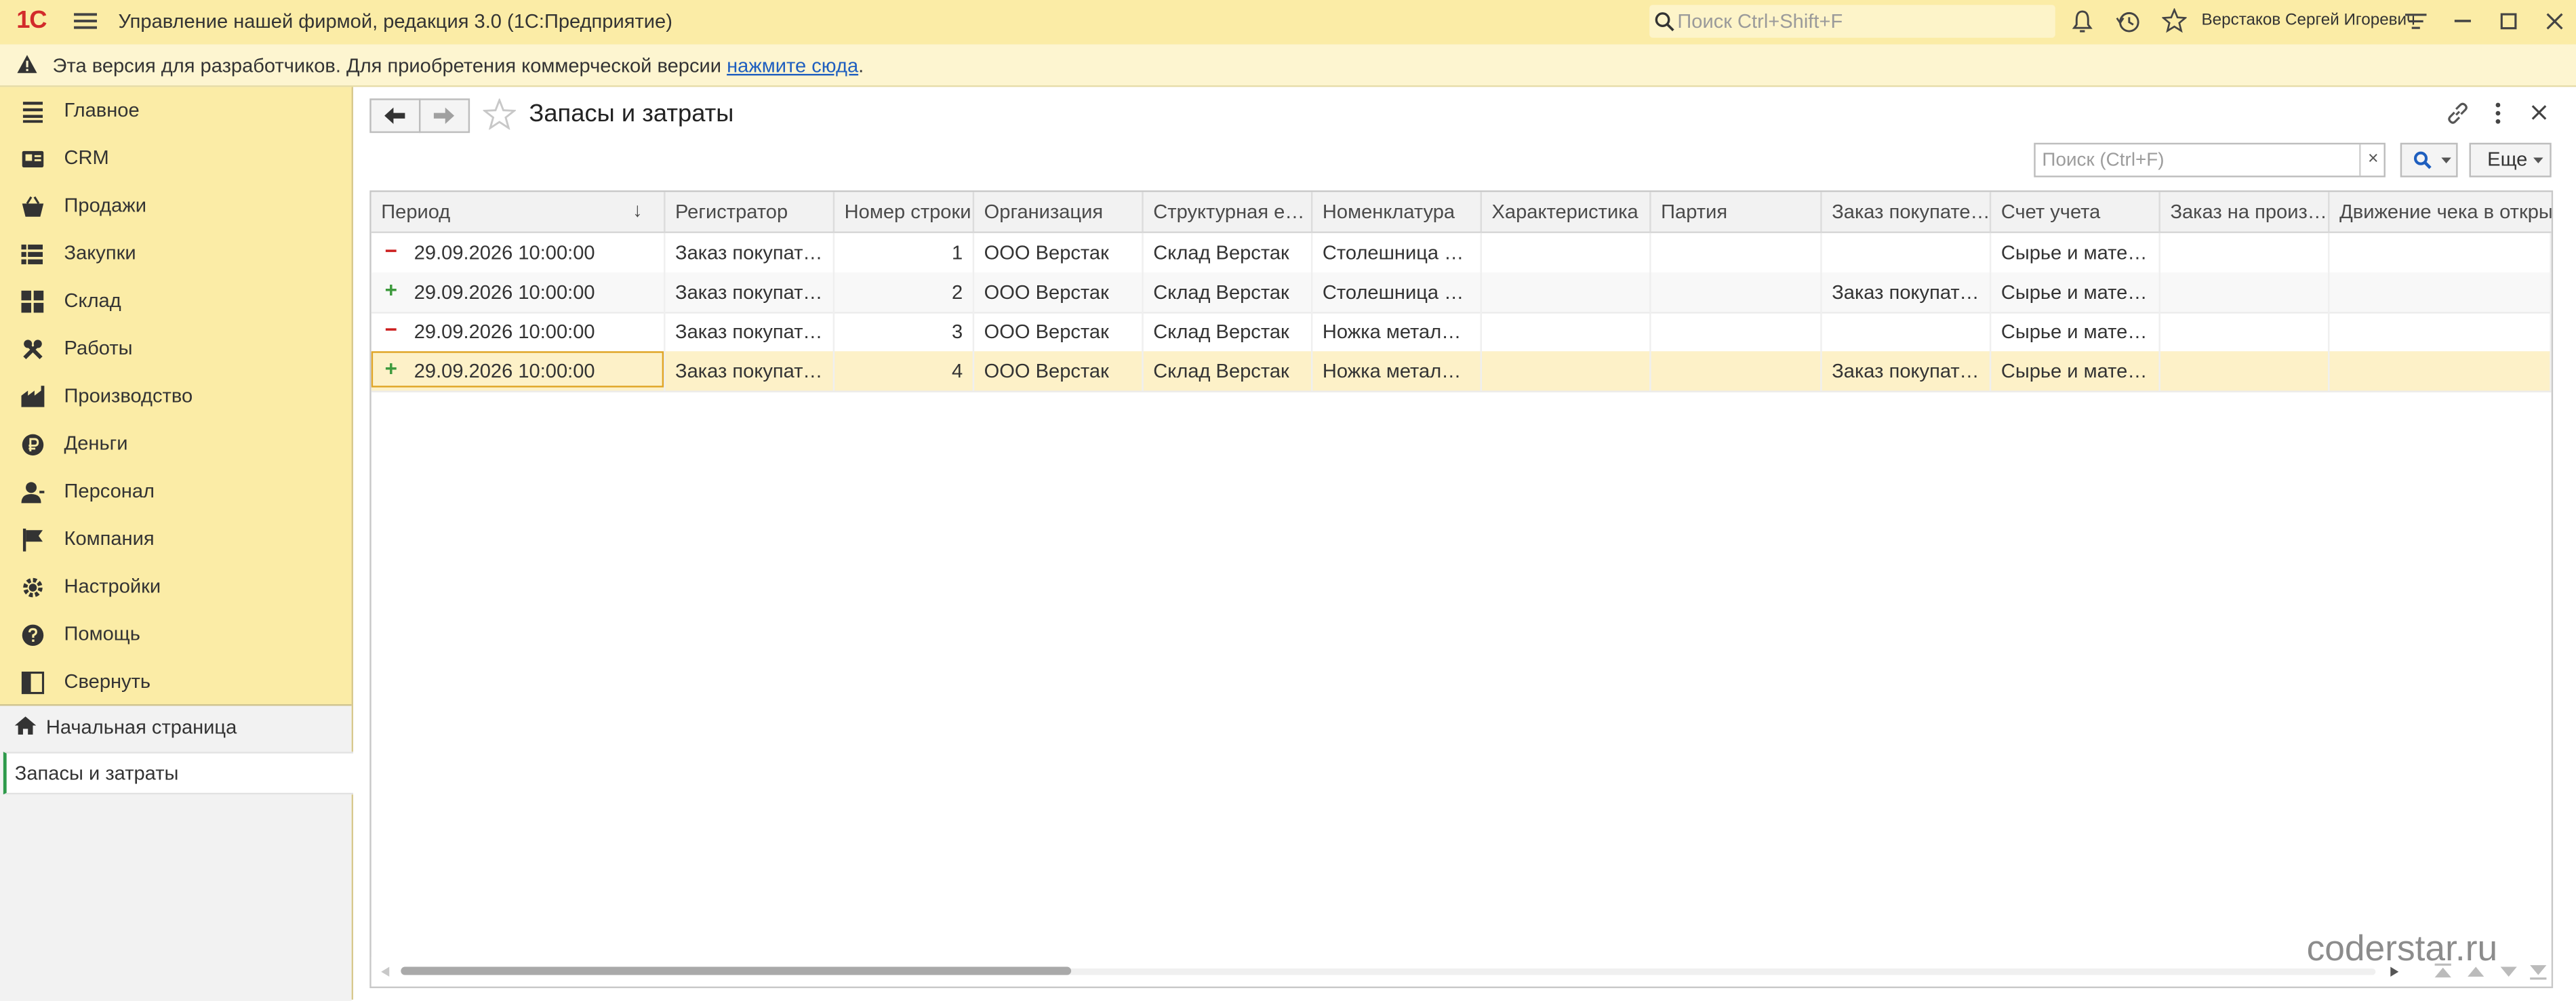 The height and width of the screenshot is (1001, 2576). Describe the element at coordinates (2463, 22) in the screenshot. I see `minimize-icon` at that location.